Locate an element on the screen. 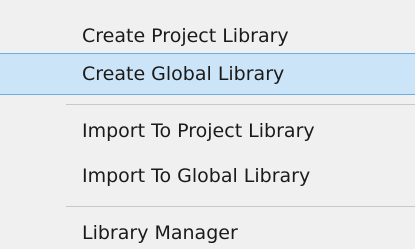  menu-item-label: Import To Project Library is located at coordinates (198, 131).